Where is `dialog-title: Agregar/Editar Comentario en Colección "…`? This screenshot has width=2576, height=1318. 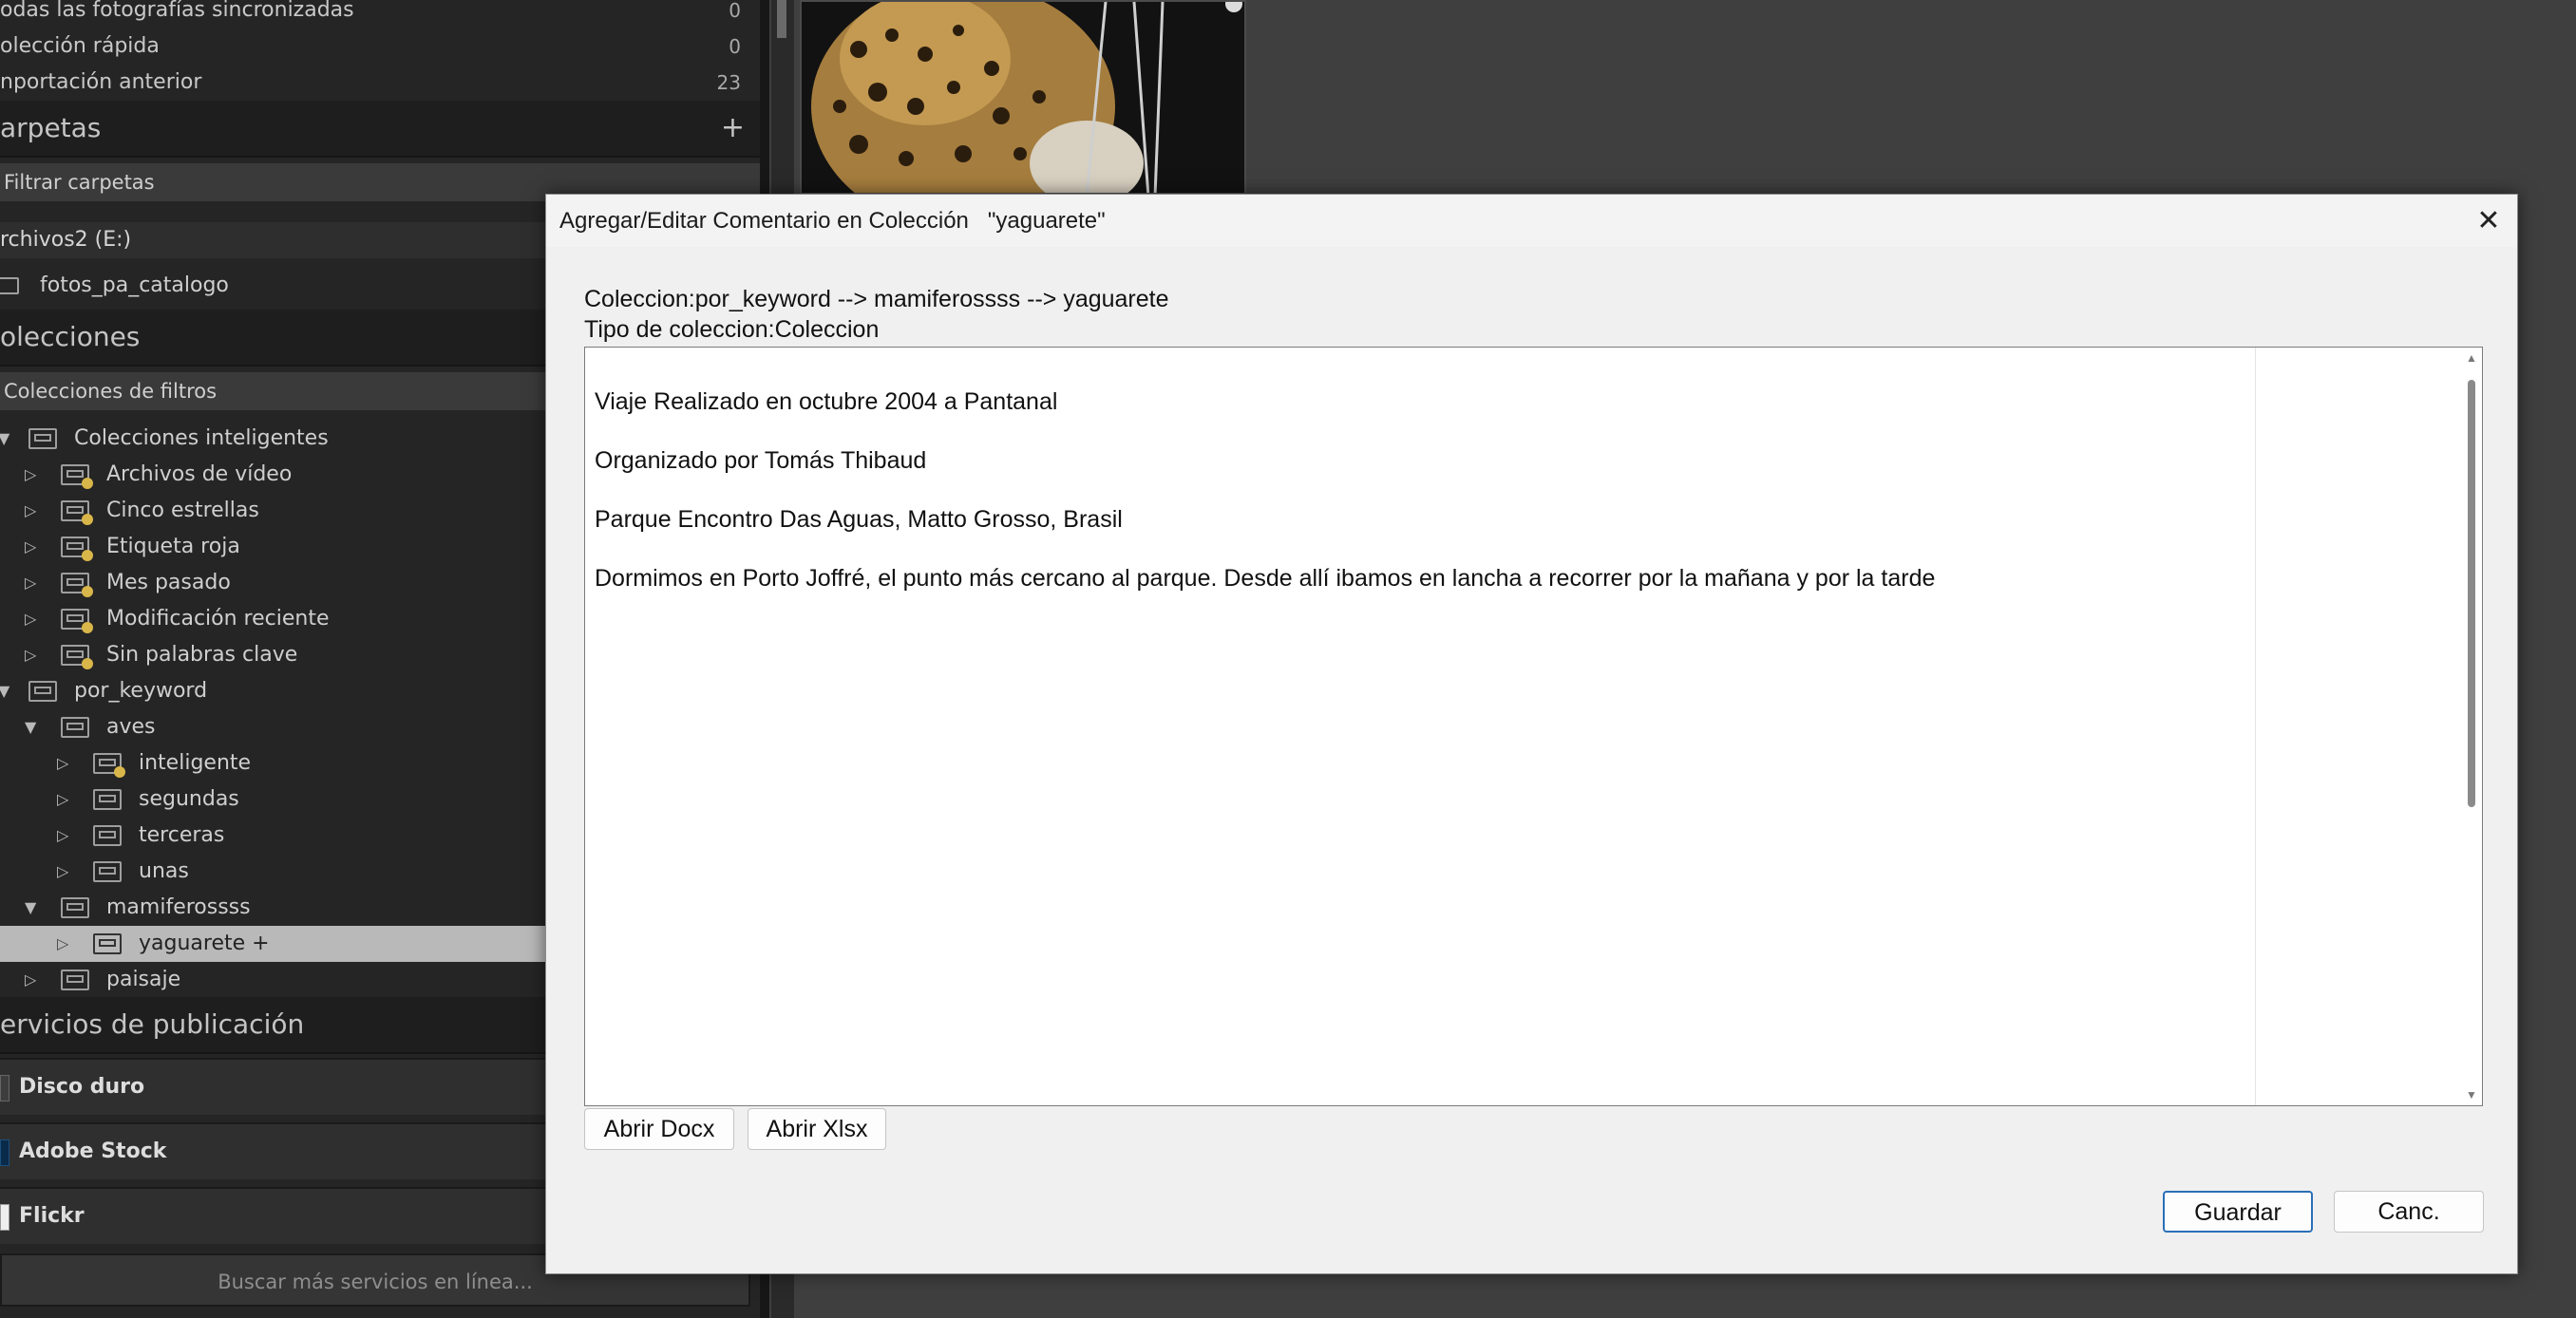 dialog-title: Agregar/Editar Comentario en Colección "… is located at coordinates (832, 221).